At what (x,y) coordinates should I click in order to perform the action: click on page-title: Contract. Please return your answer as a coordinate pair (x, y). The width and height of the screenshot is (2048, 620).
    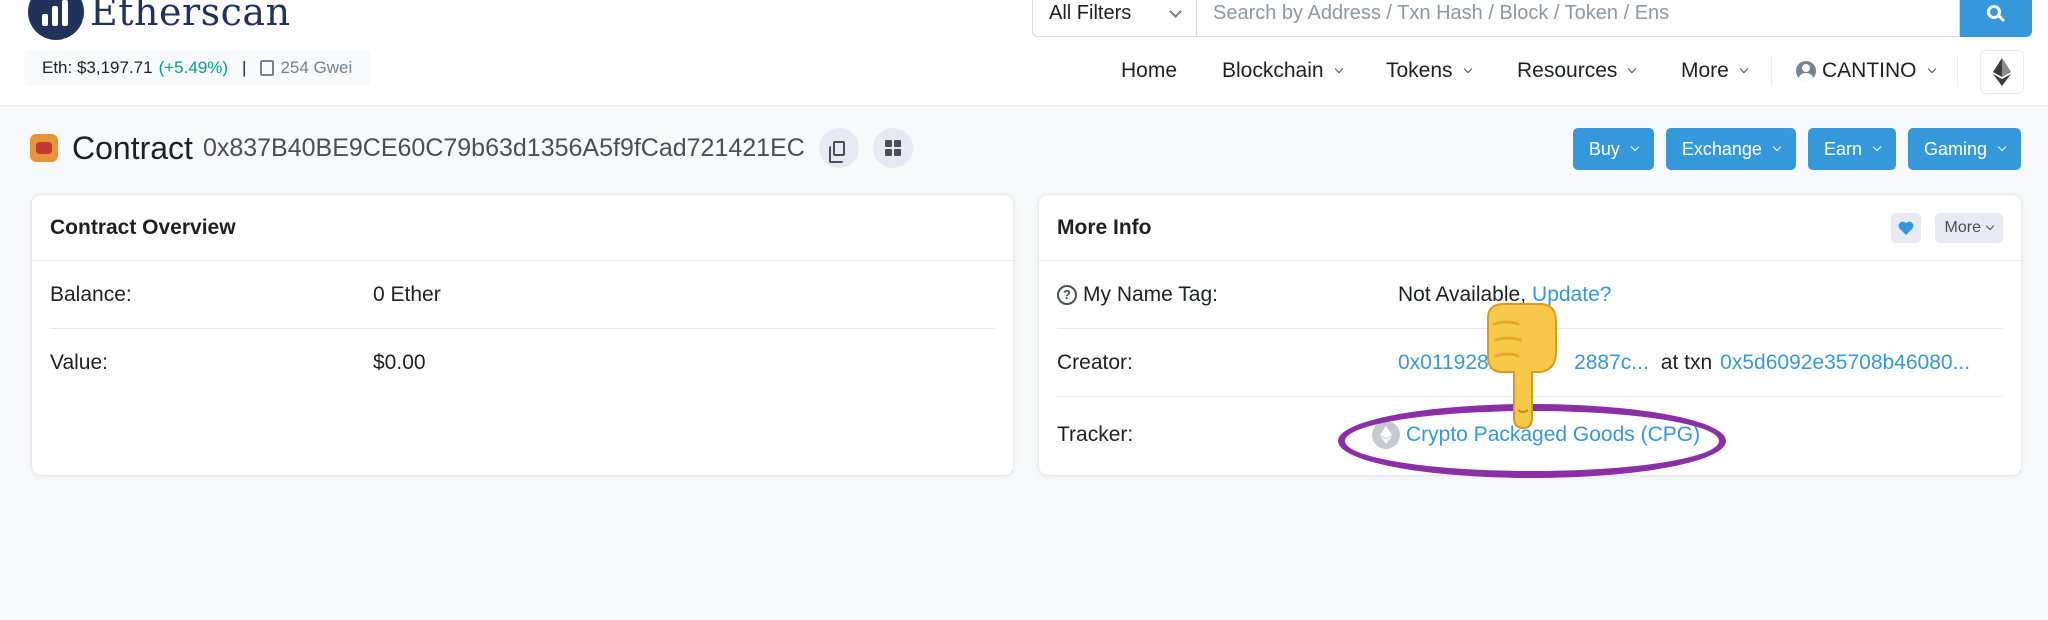
    Looking at the image, I should click on (132, 147).